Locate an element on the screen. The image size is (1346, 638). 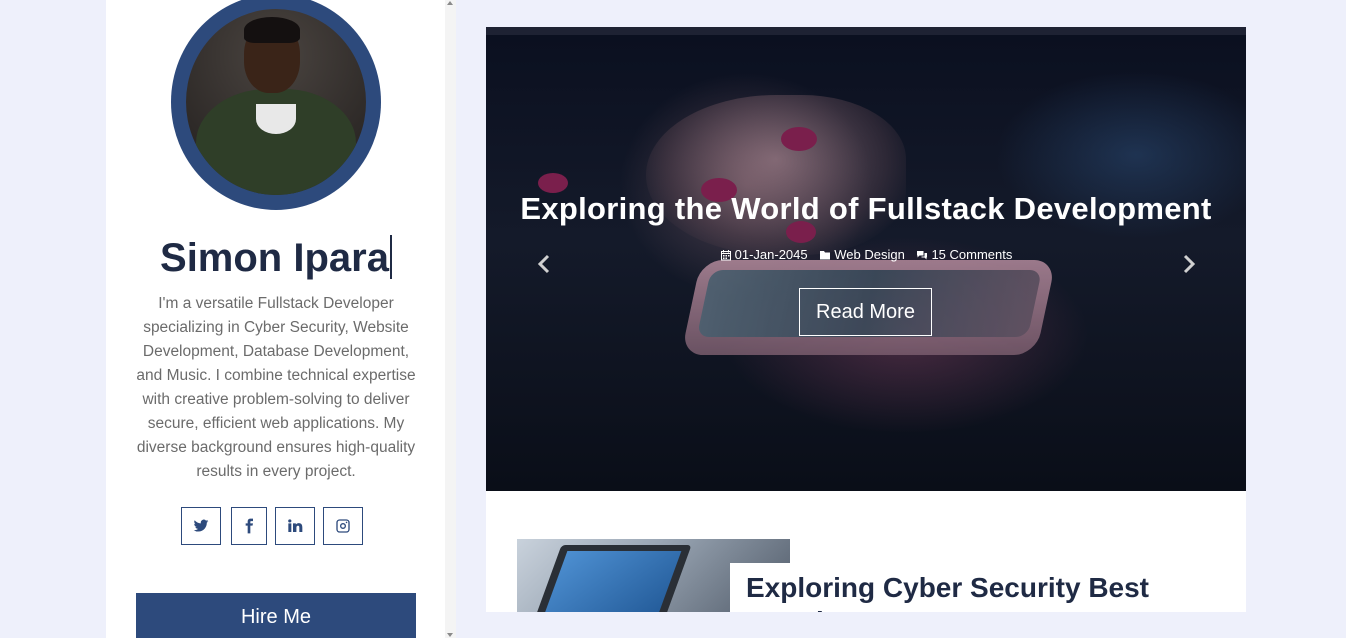
linkedin-icon is located at coordinates (295, 525).